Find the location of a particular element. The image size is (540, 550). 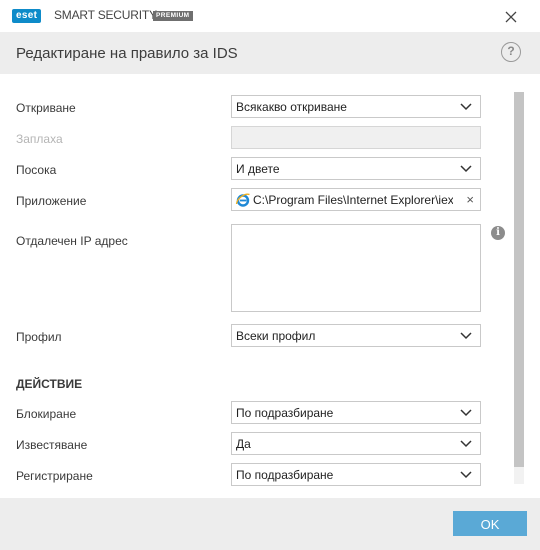

profile-dropdown: Всеки профил is located at coordinates (356, 335).